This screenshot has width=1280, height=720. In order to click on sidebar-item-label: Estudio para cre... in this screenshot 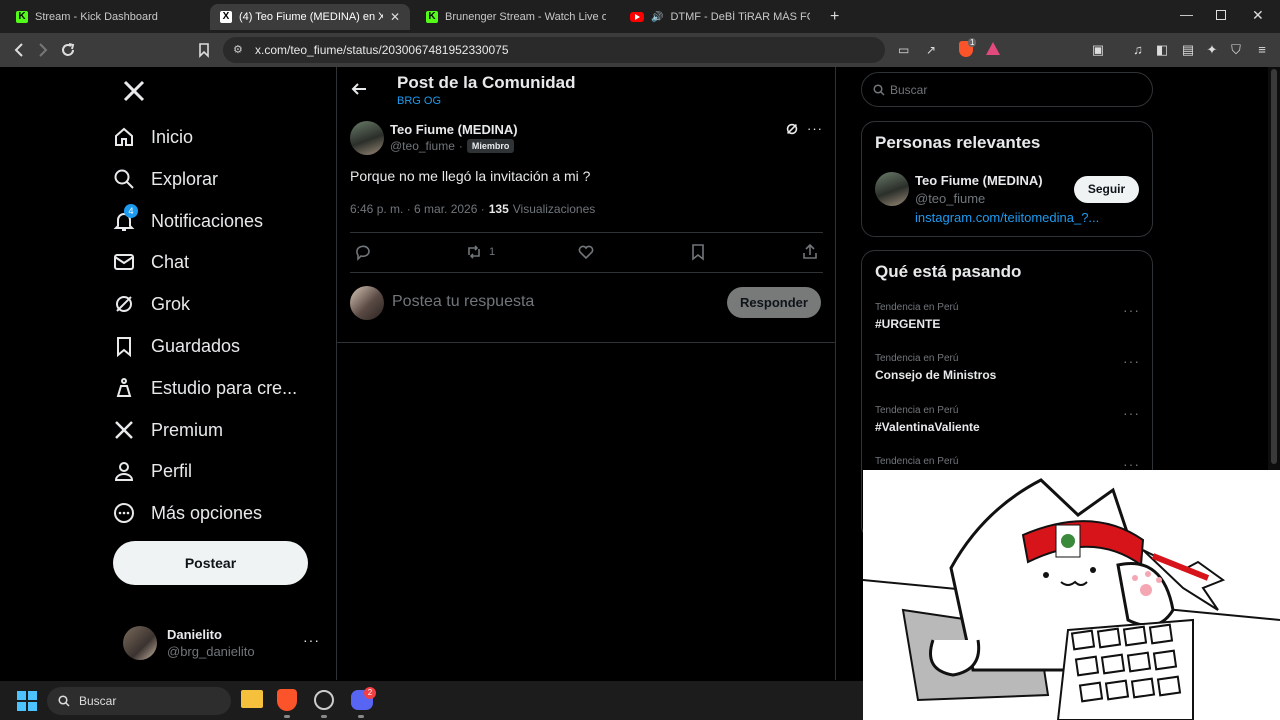, I will do `click(224, 387)`.